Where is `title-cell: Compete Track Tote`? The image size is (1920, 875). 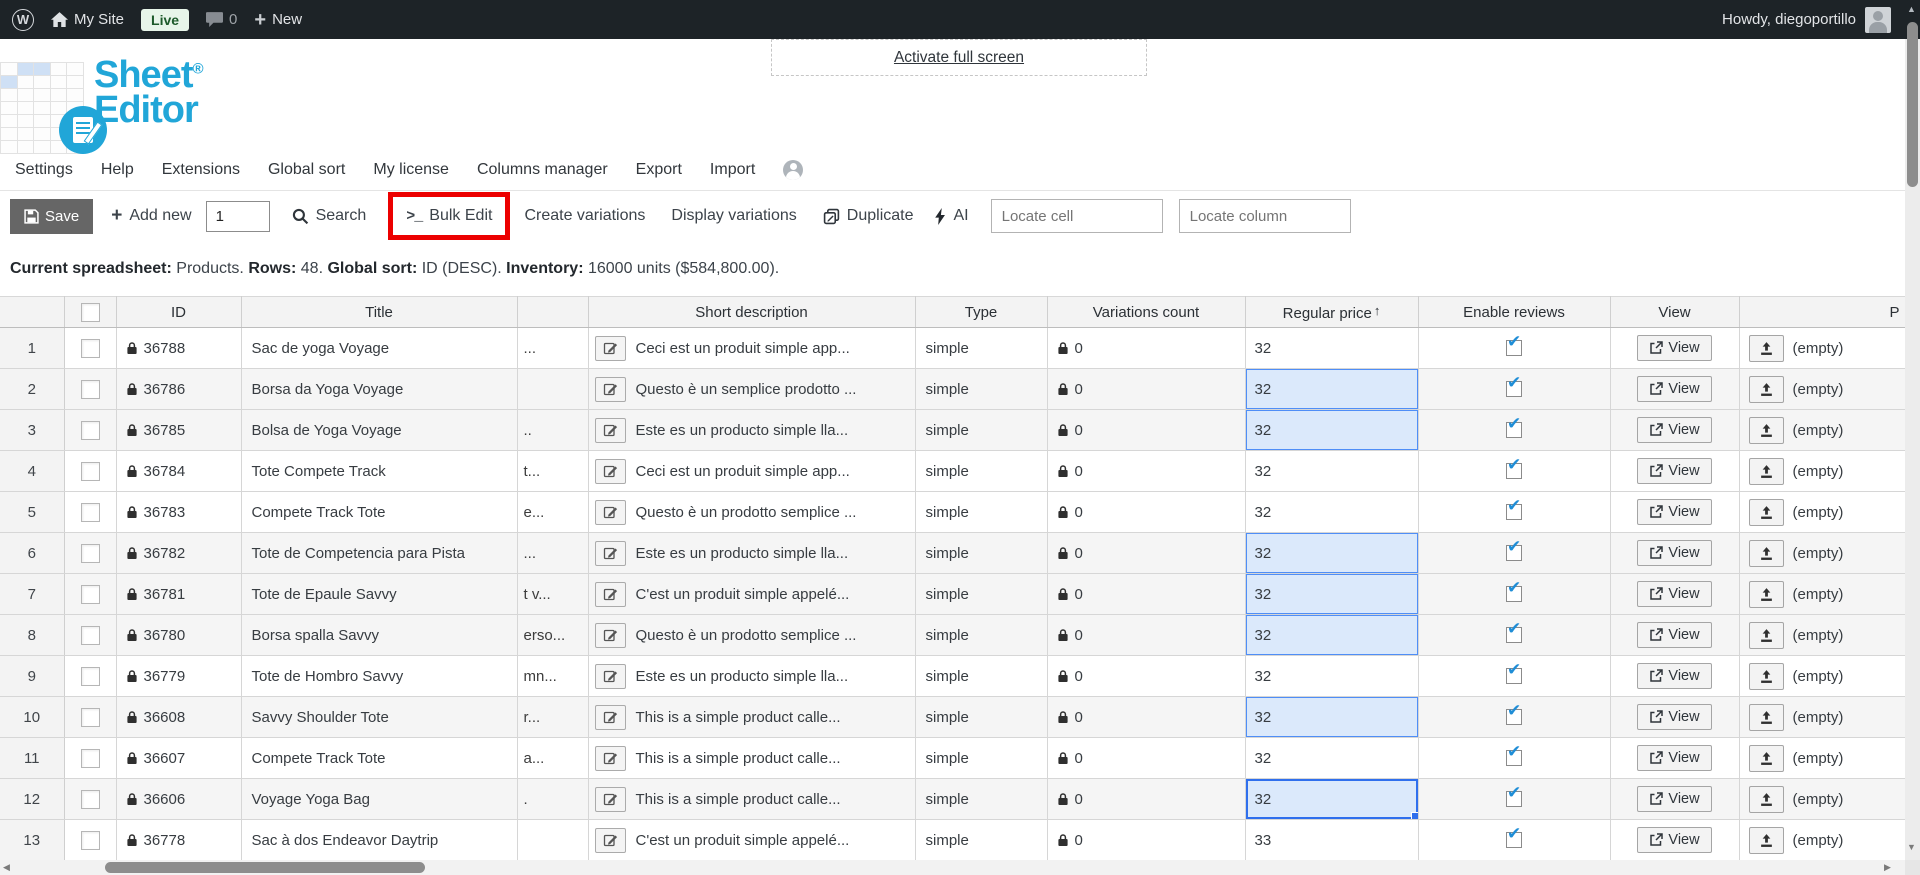
title-cell: Compete Track Tote is located at coordinates (379, 512).